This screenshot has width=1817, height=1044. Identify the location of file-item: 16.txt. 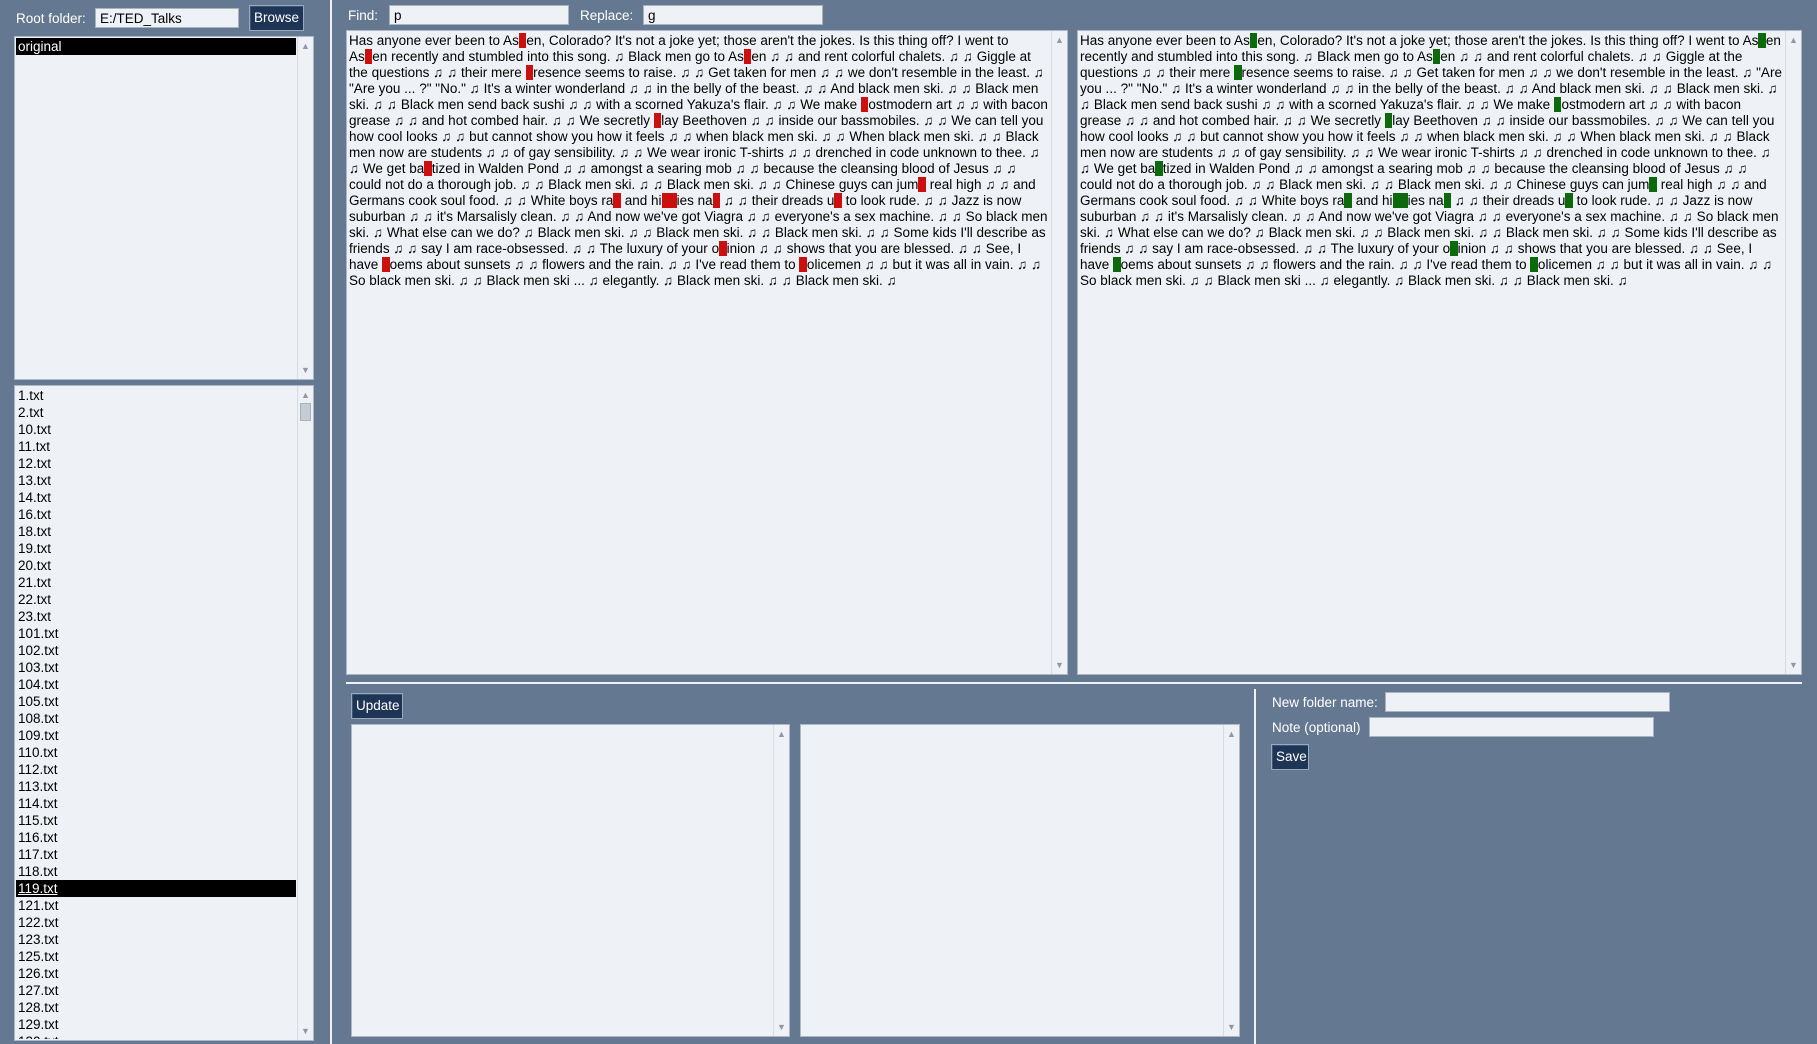
(156, 514).